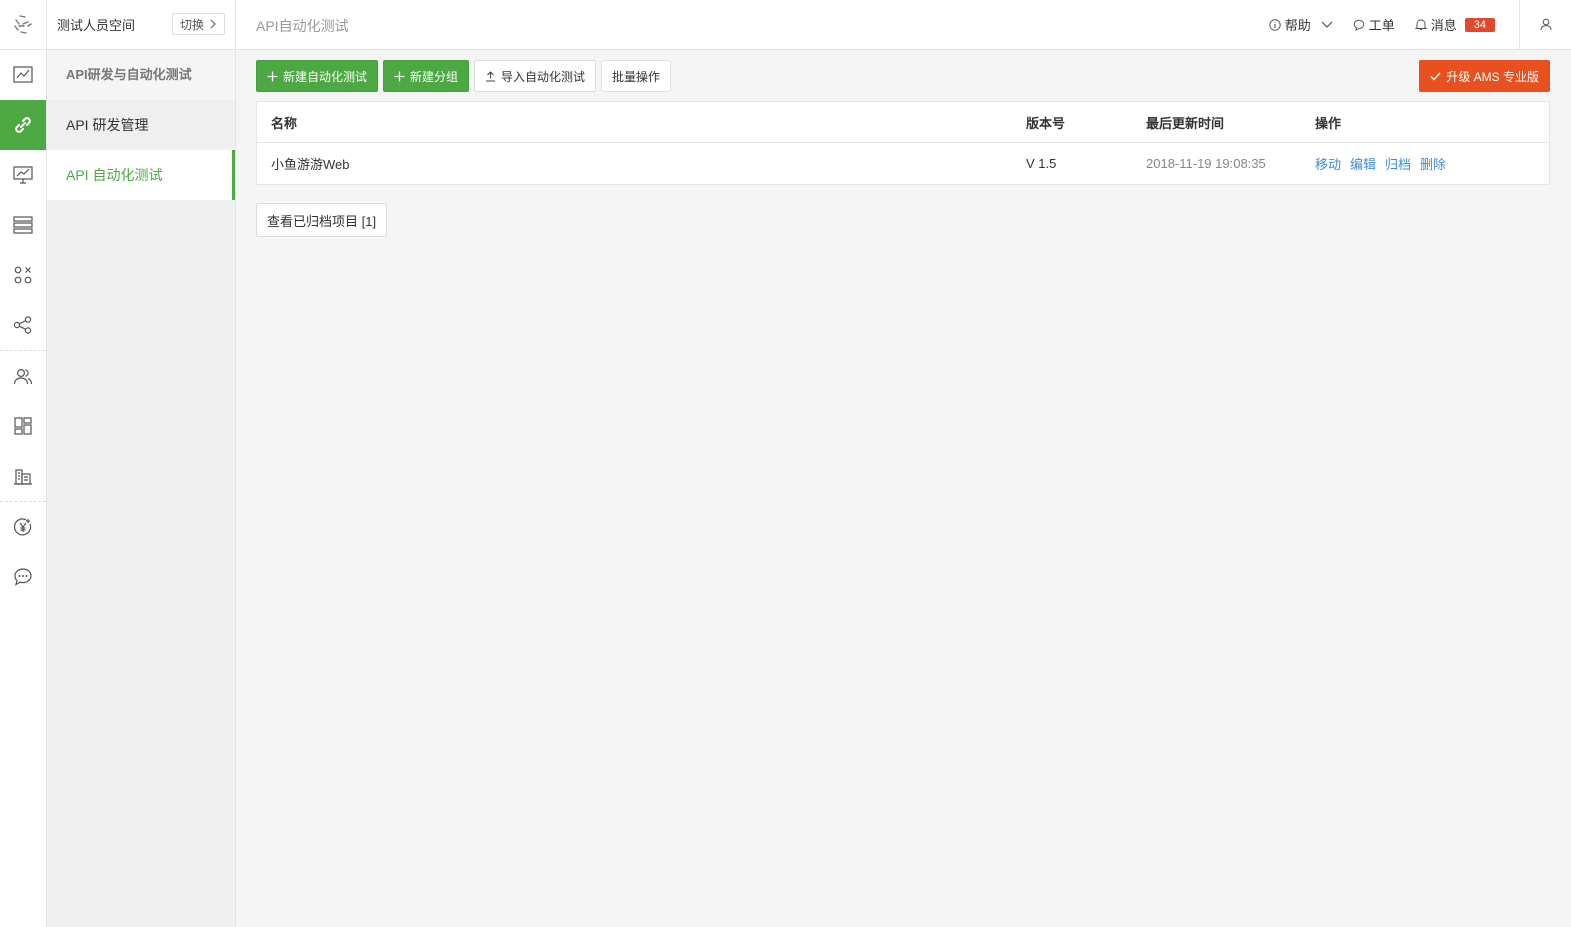  What do you see at coordinates (96, 25) in the screenshot?
I see `workspace-name: 测试人员空间` at bounding box center [96, 25].